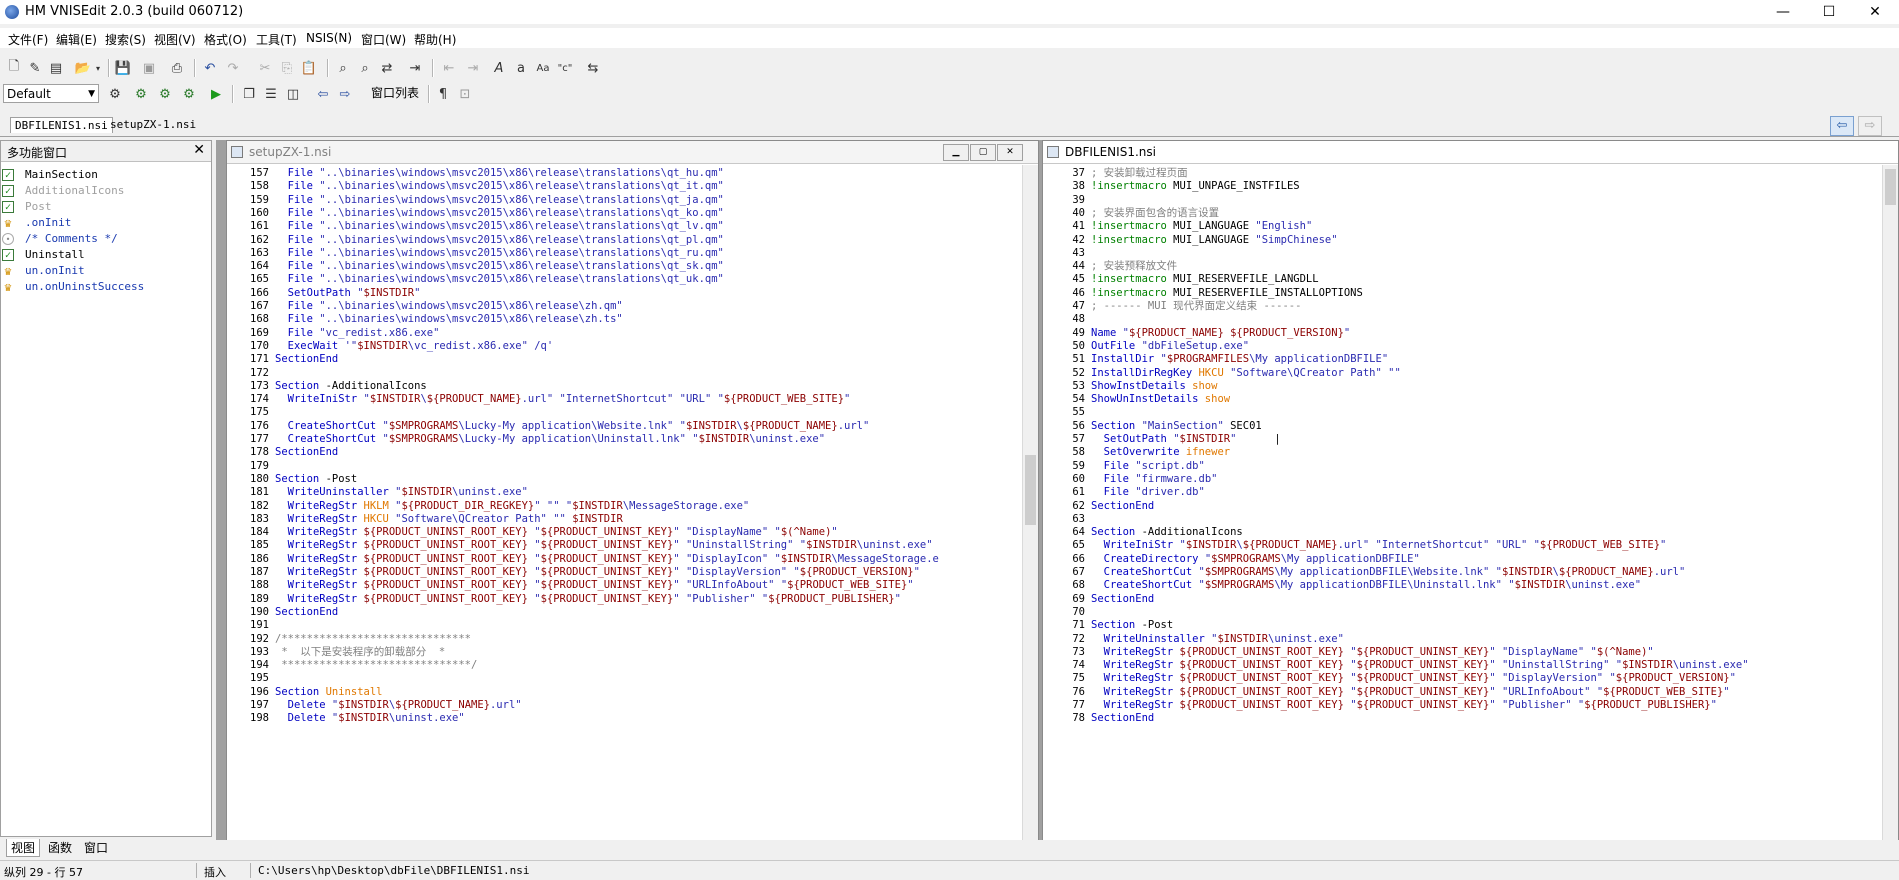 This screenshot has height=880, width=1899. I want to click on editor-close-button: ✕, so click(1010, 152).